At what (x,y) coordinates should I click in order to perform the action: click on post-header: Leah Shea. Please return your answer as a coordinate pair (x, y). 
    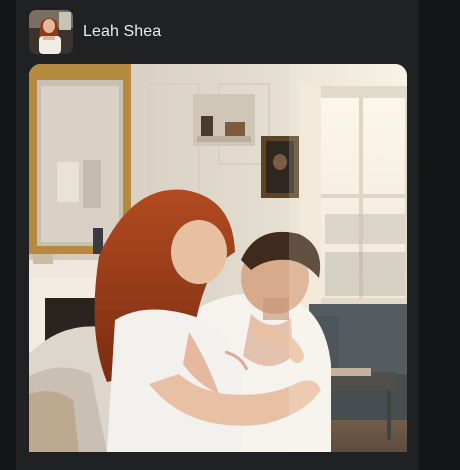
    Looking at the image, I should click on (95, 32).